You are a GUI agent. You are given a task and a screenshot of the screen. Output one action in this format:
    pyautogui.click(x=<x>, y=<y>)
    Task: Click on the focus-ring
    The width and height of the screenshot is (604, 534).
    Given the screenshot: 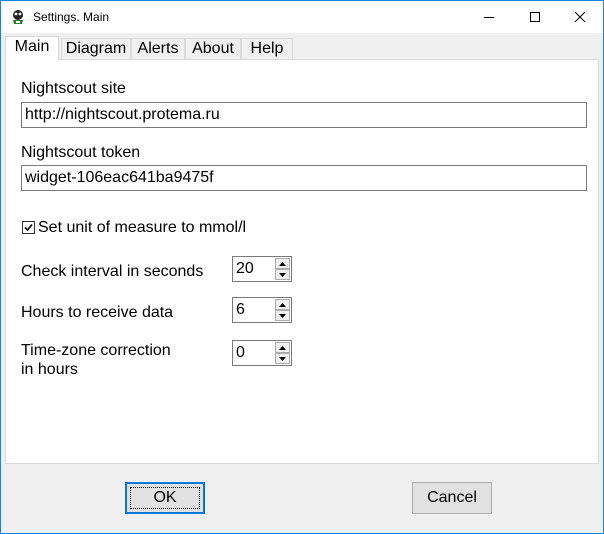 What is the action you would take?
    pyautogui.click(x=165, y=498)
    